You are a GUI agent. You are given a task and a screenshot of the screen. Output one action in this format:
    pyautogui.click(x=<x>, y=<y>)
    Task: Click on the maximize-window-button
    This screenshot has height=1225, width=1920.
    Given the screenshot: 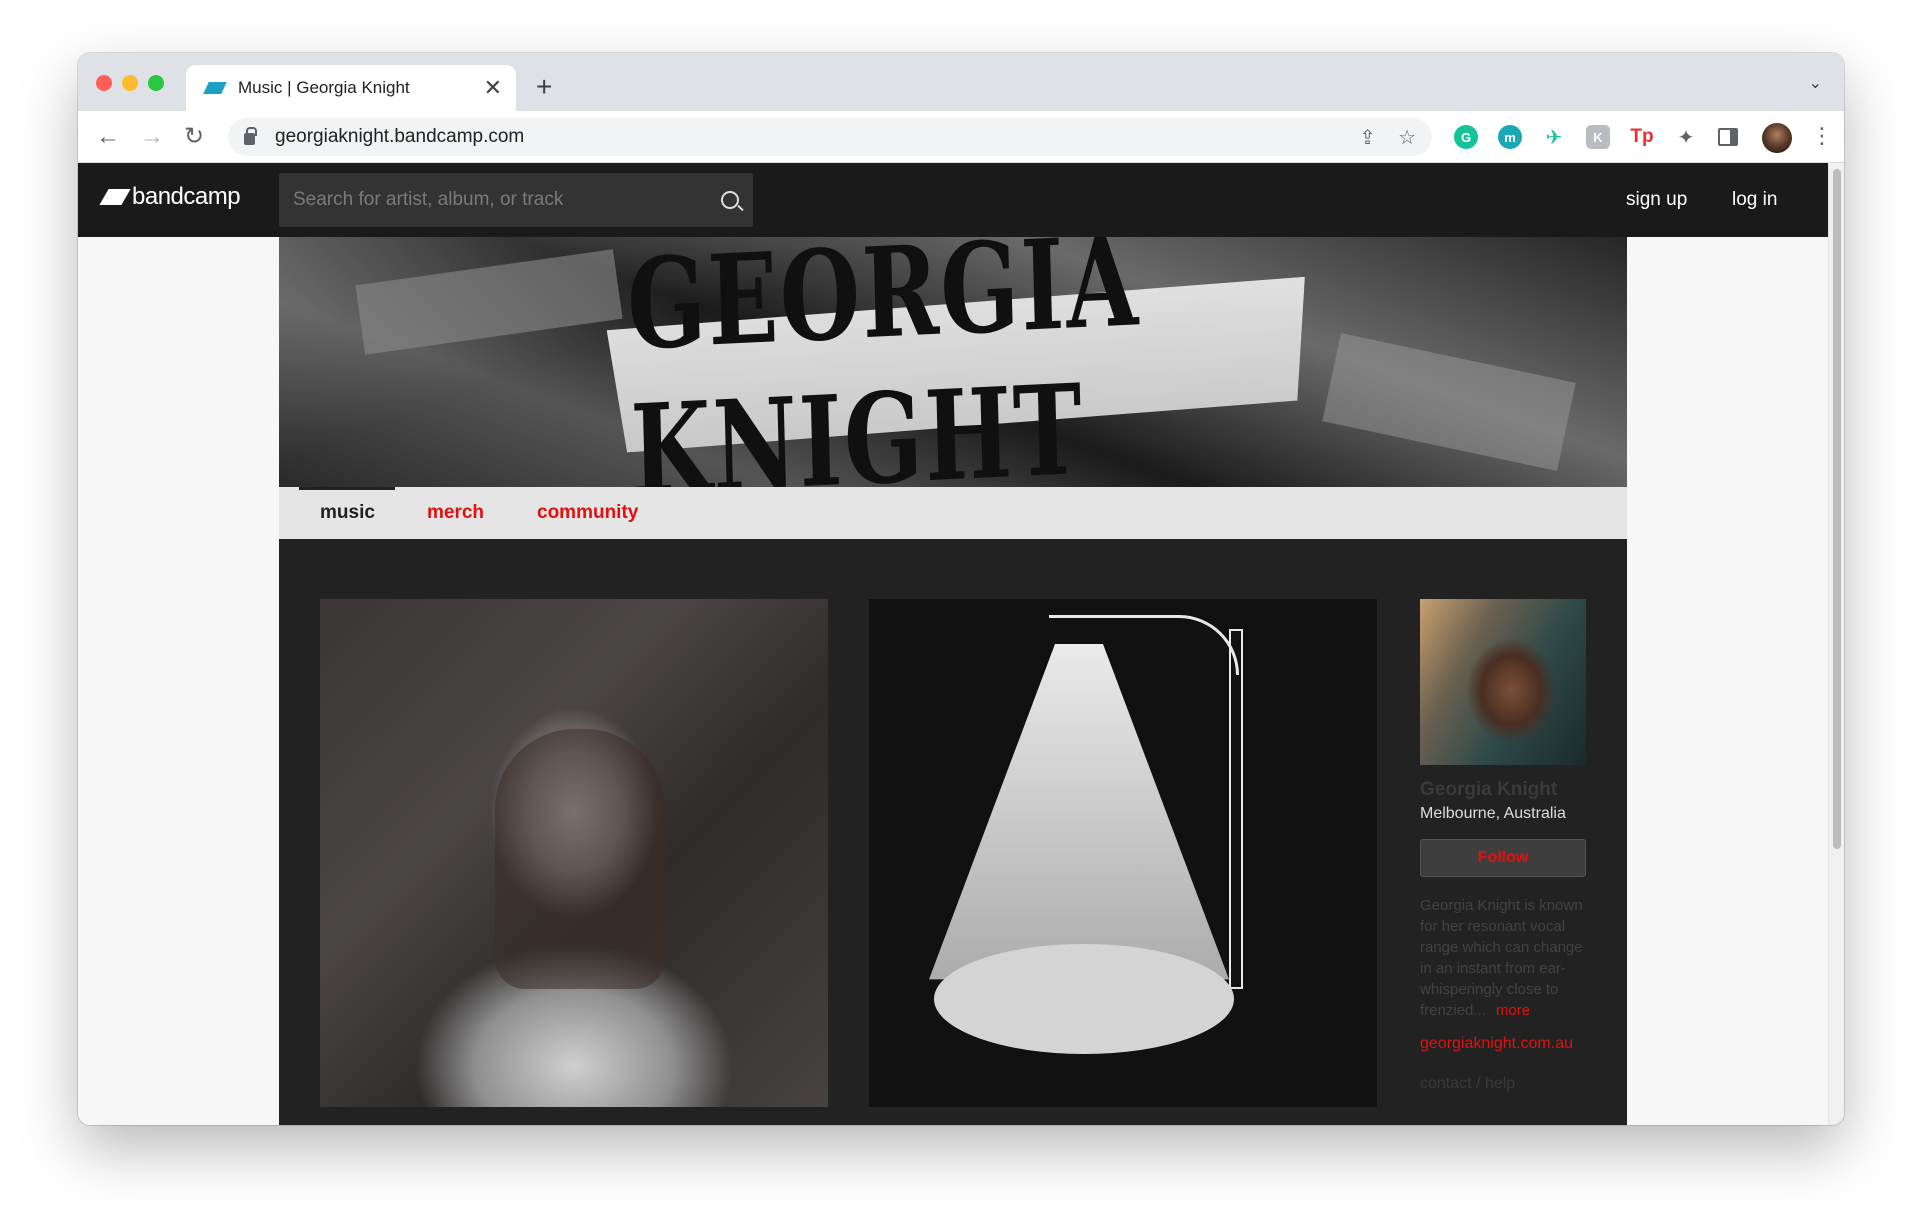 What is the action you would take?
    pyautogui.click(x=156, y=83)
    